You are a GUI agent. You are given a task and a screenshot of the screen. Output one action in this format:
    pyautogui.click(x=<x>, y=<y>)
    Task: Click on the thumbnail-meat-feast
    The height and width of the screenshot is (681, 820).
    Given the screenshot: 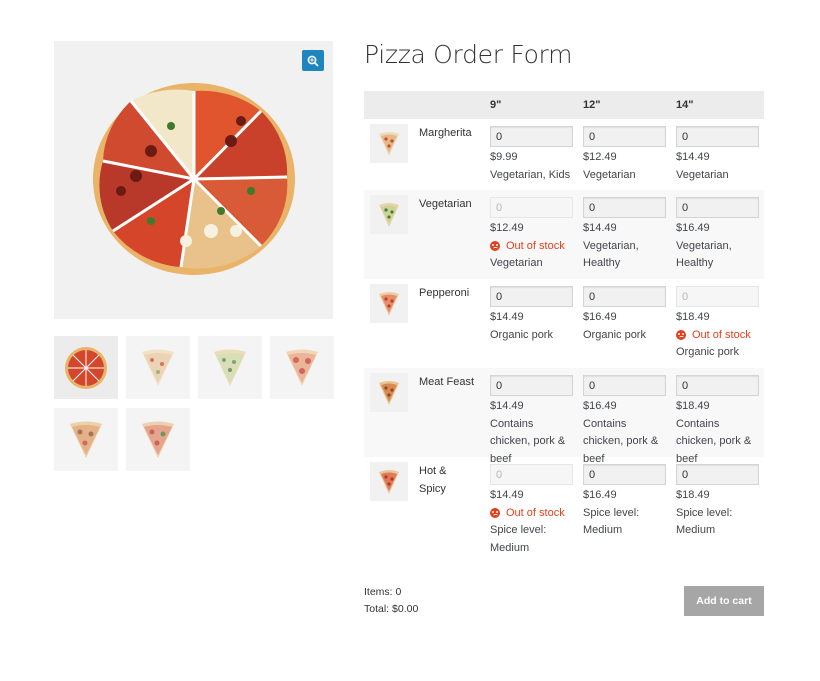 What is the action you would take?
    pyautogui.click(x=86, y=439)
    